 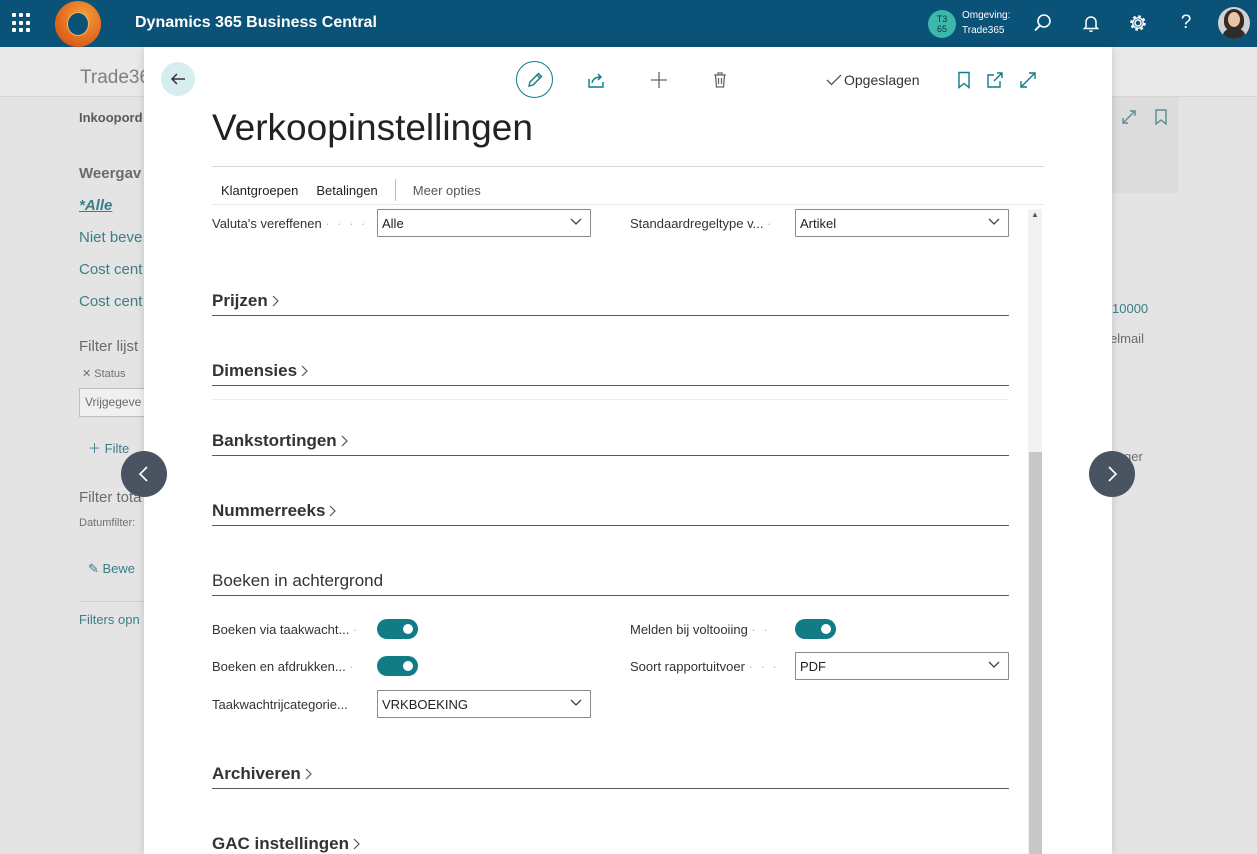 I want to click on field-rapport-label: Soort rapportuitvoer · · ·, so click(x=704, y=666).